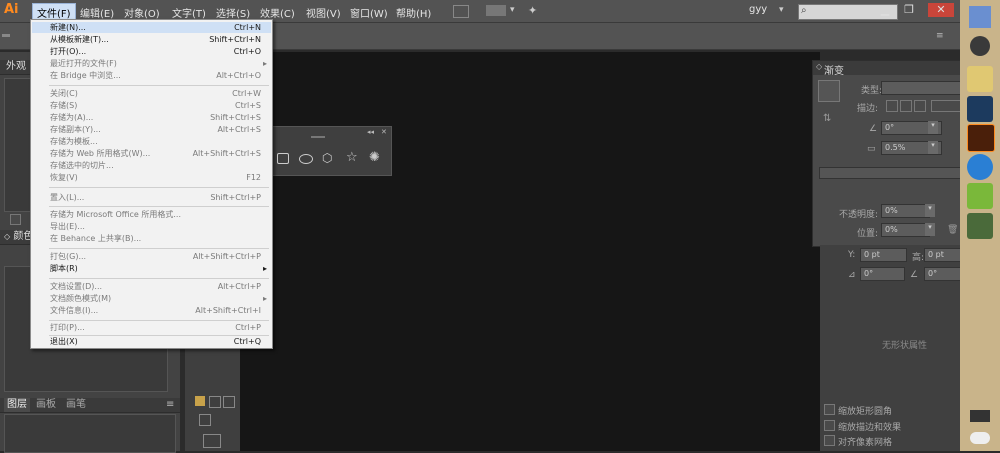 The image size is (1000, 453). I want to click on restore-icon: ❐, so click(909, 10).